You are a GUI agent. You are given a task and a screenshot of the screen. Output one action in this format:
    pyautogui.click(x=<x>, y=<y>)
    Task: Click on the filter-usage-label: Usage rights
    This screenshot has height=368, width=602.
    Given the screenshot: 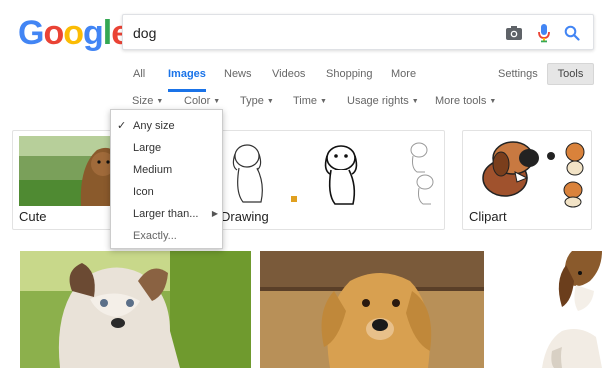 What is the action you would take?
    pyautogui.click(x=378, y=101)
    